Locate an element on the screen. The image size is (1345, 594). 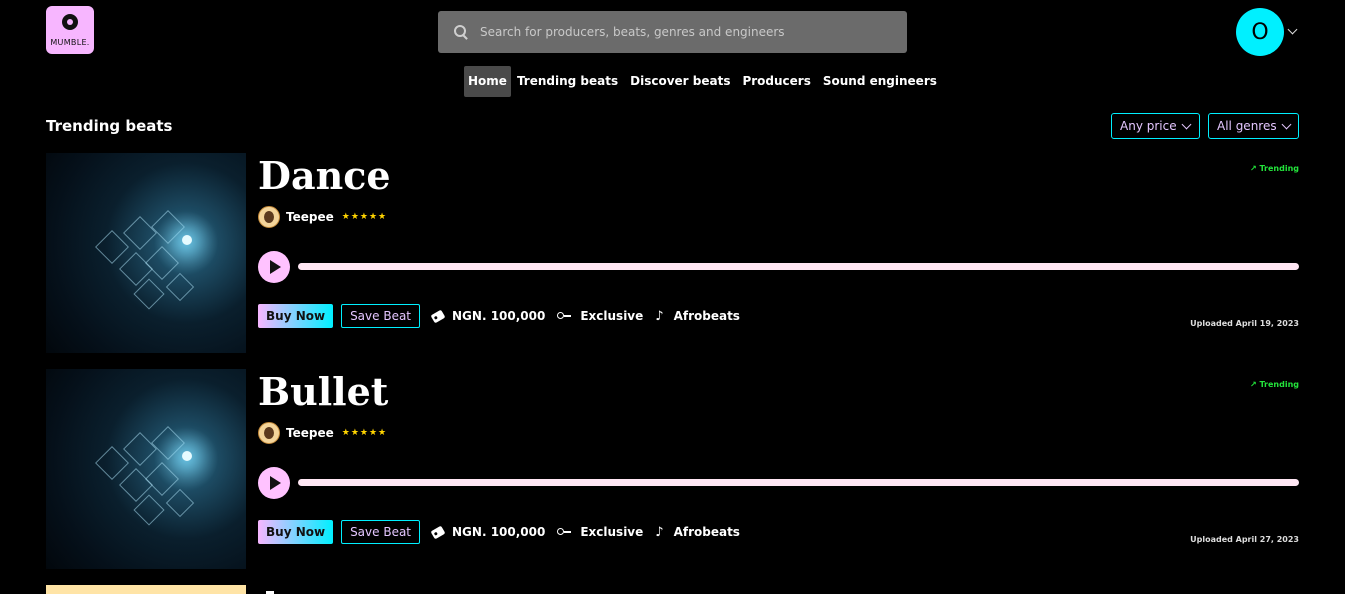
logo-text: MUMBLE. is located at coordinates (70, 42).